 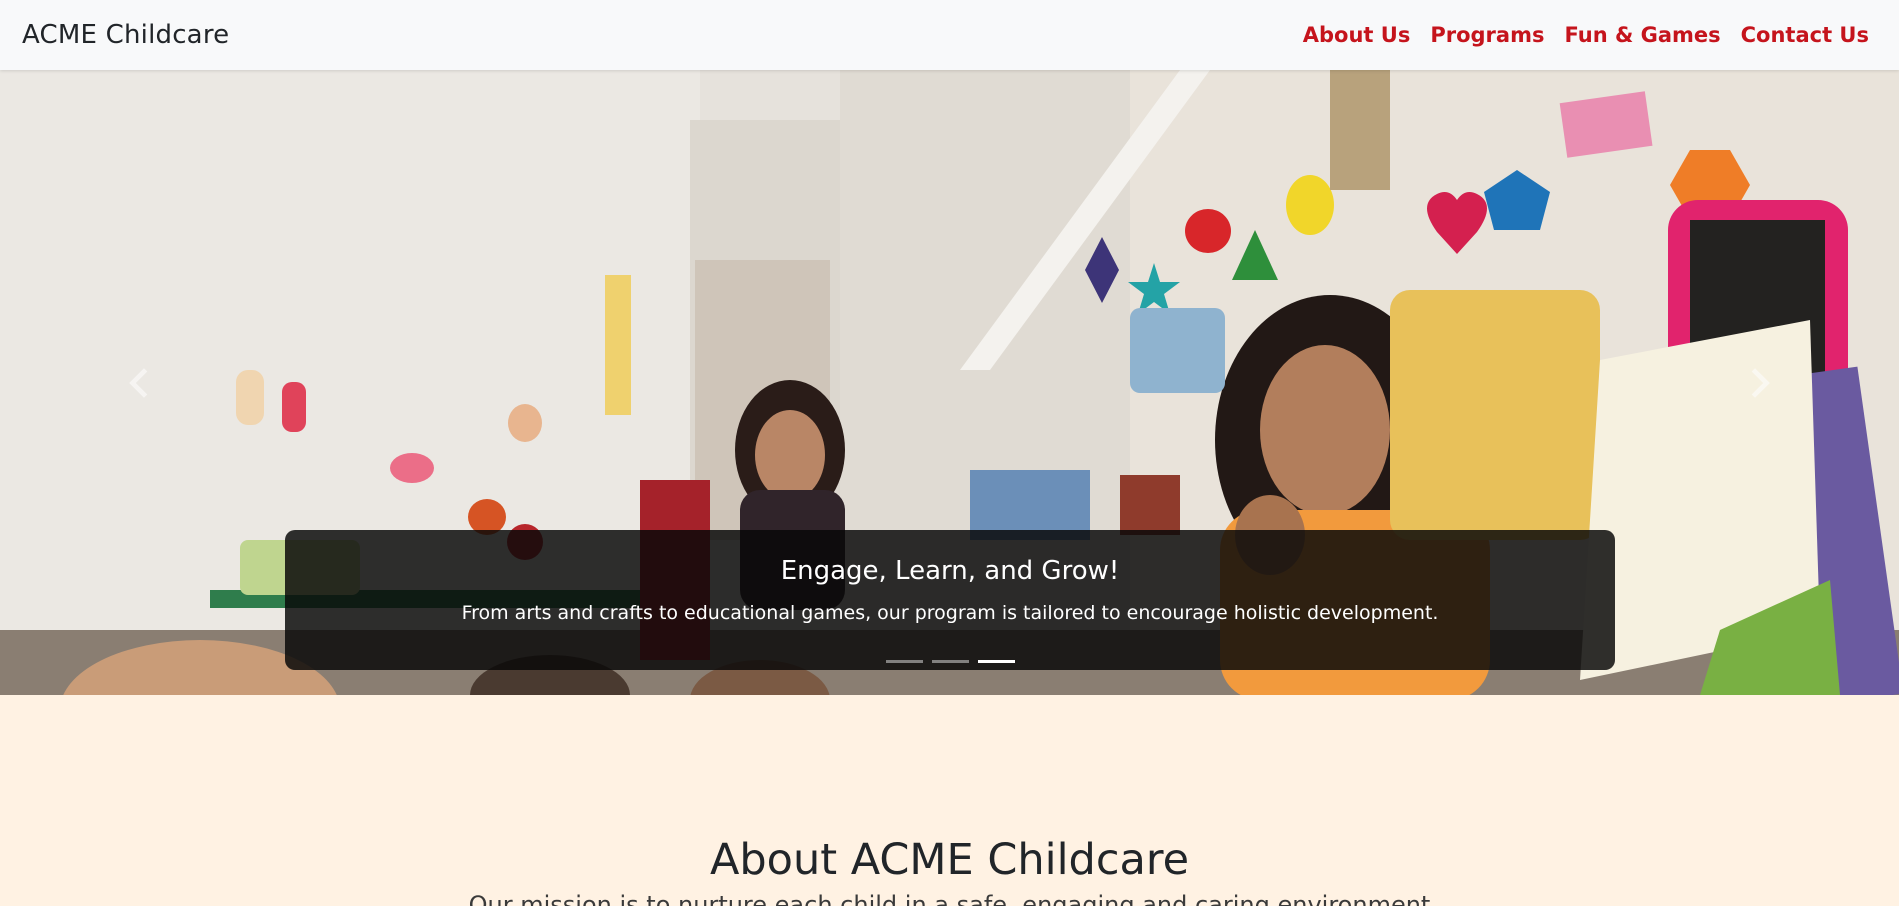 I want to click on nav-link-fun-games: Fun & Games, so click(x=1642, y=35).